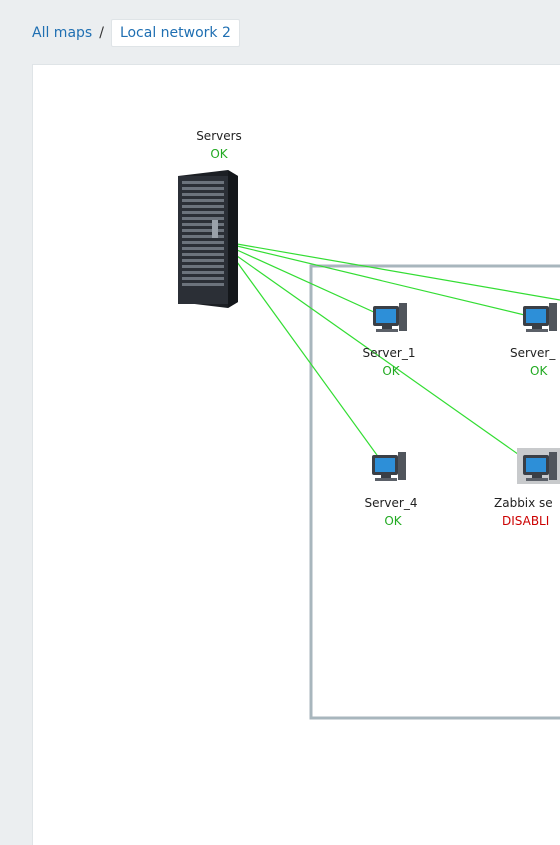 Image resolution: width=560 pixels, height=845 pixels. I want to click on map-element-server-2: Server_ OK, so click(533, 340).